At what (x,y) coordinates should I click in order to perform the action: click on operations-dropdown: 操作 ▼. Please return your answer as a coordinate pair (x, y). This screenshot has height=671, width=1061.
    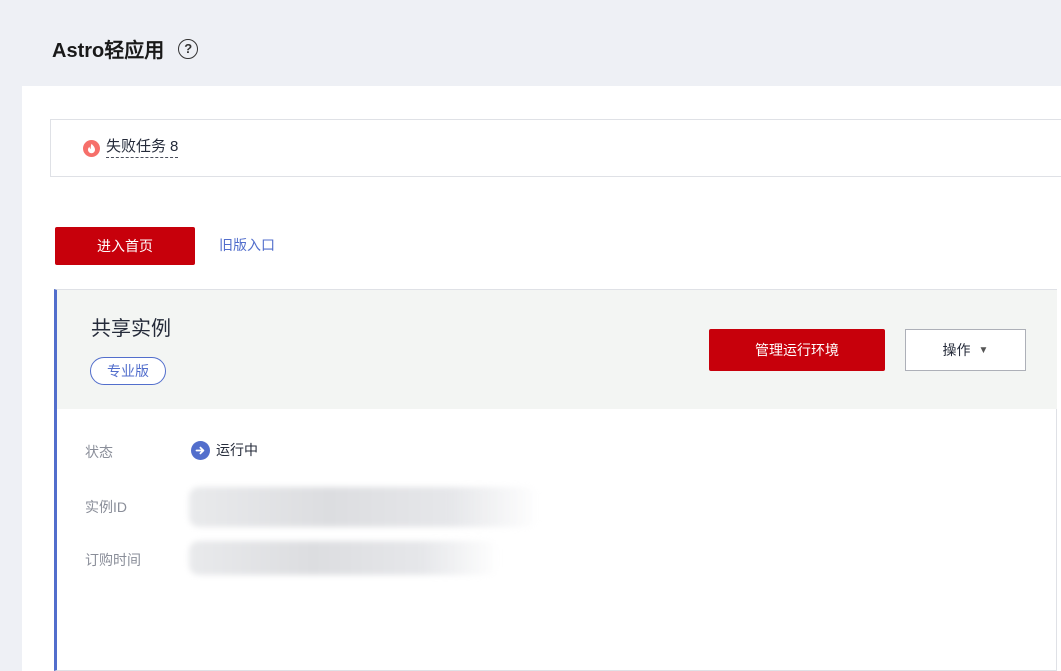
    Looking at the image, I should click on (965, 350).